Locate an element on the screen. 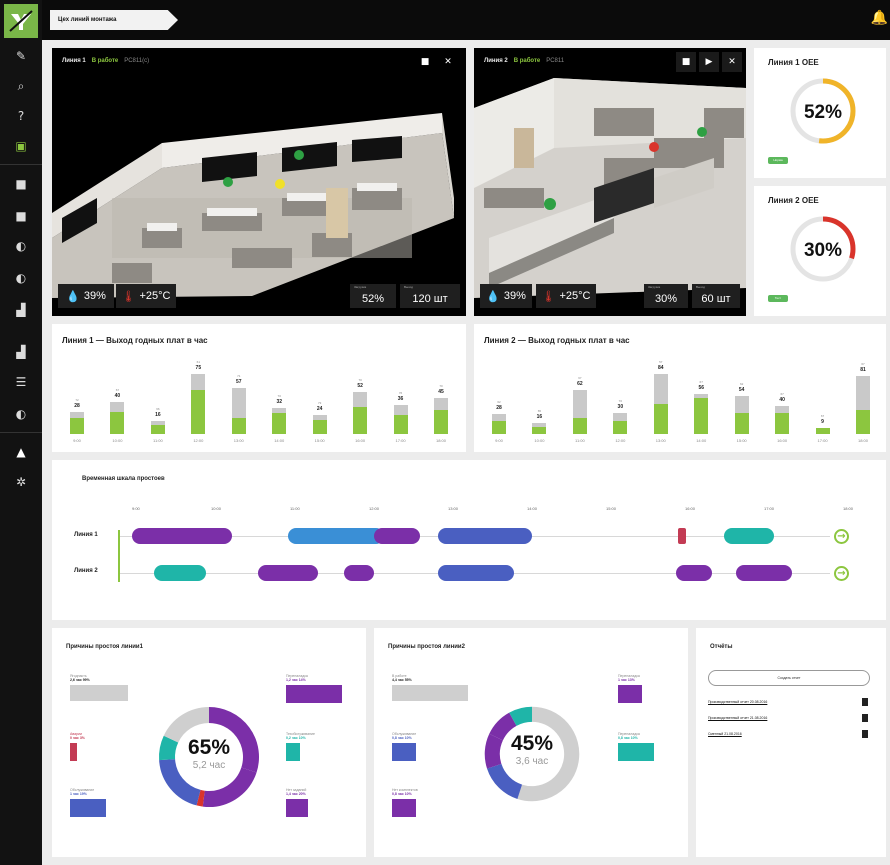  x-tick-label: 15:00 is located at coordinates (319, 440).